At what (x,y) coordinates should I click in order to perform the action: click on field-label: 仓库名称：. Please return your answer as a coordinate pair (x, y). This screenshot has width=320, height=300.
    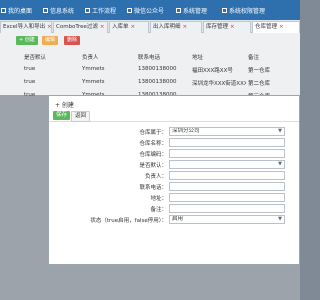
    Looking at the image, I should click on (153, 144).